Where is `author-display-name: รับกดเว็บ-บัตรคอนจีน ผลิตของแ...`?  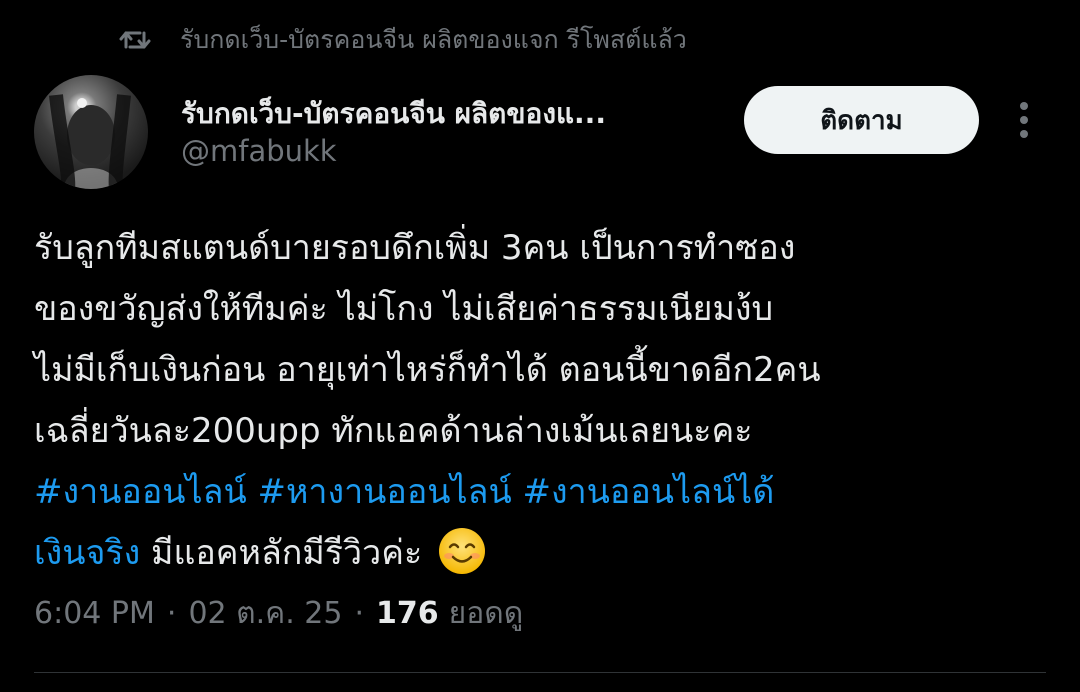 author-display-name: รับกดเว็บ-บัตรคอนจีน ผลิตของแ... is located at coordinates (393, 114).